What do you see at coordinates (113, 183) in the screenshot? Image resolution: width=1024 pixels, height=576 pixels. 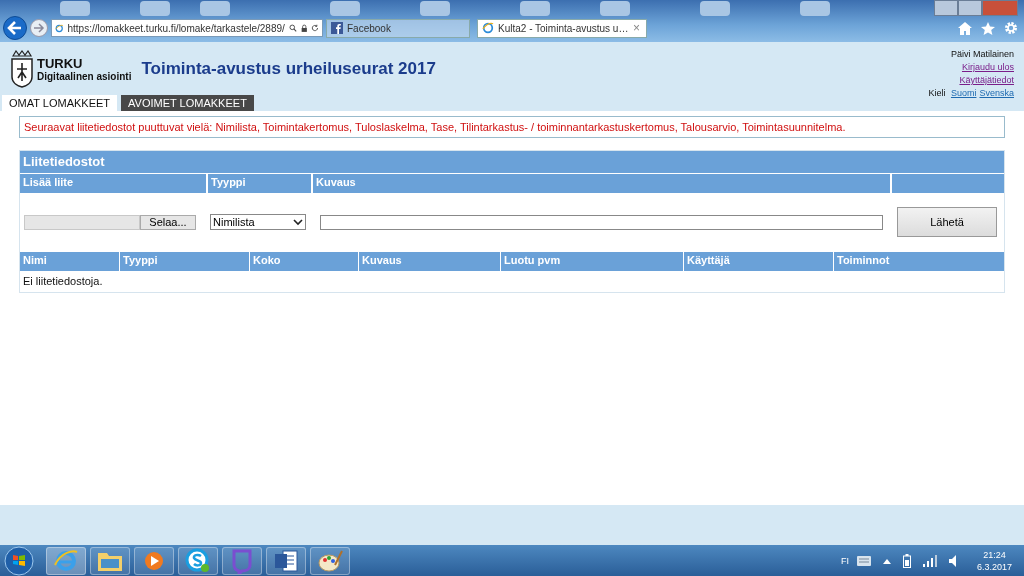 I see `column-header: Lisää liite` at bounding box center [113, 183].